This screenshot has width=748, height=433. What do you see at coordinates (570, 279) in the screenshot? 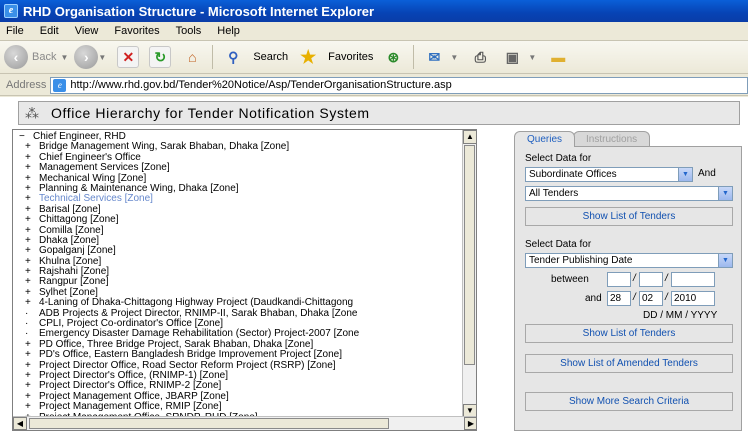
I see `between-label: between` at bounding box center [570, 279].